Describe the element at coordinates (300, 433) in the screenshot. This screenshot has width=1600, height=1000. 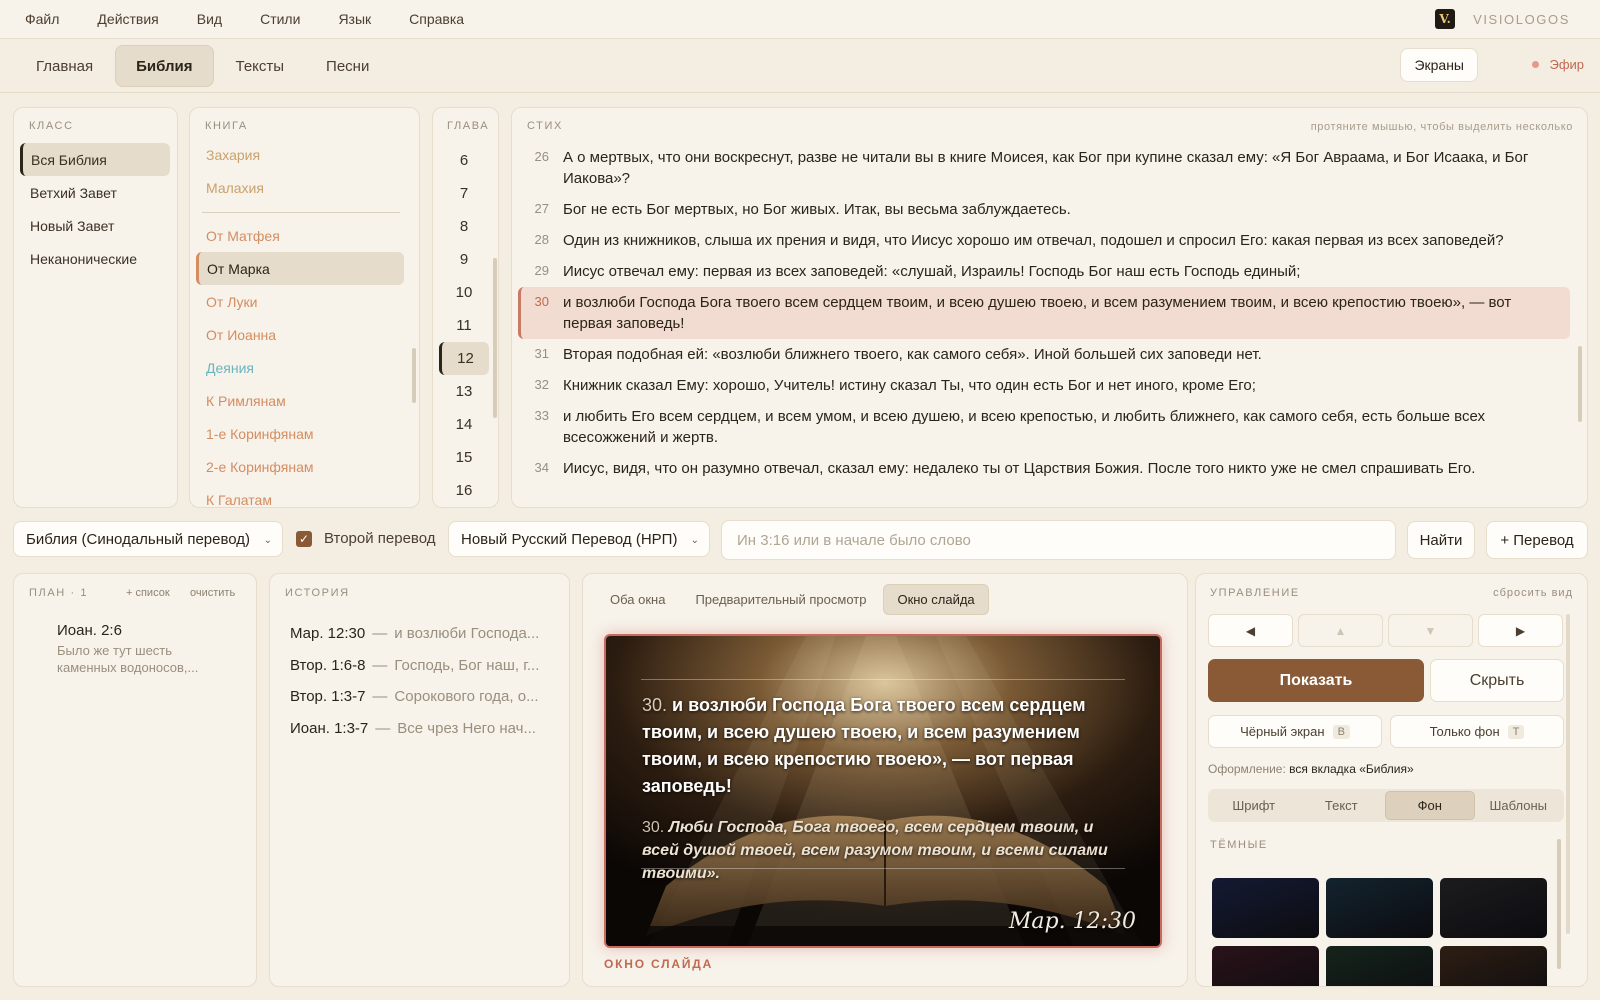
I see `book-item: 1-е Коринфянам` at that location.